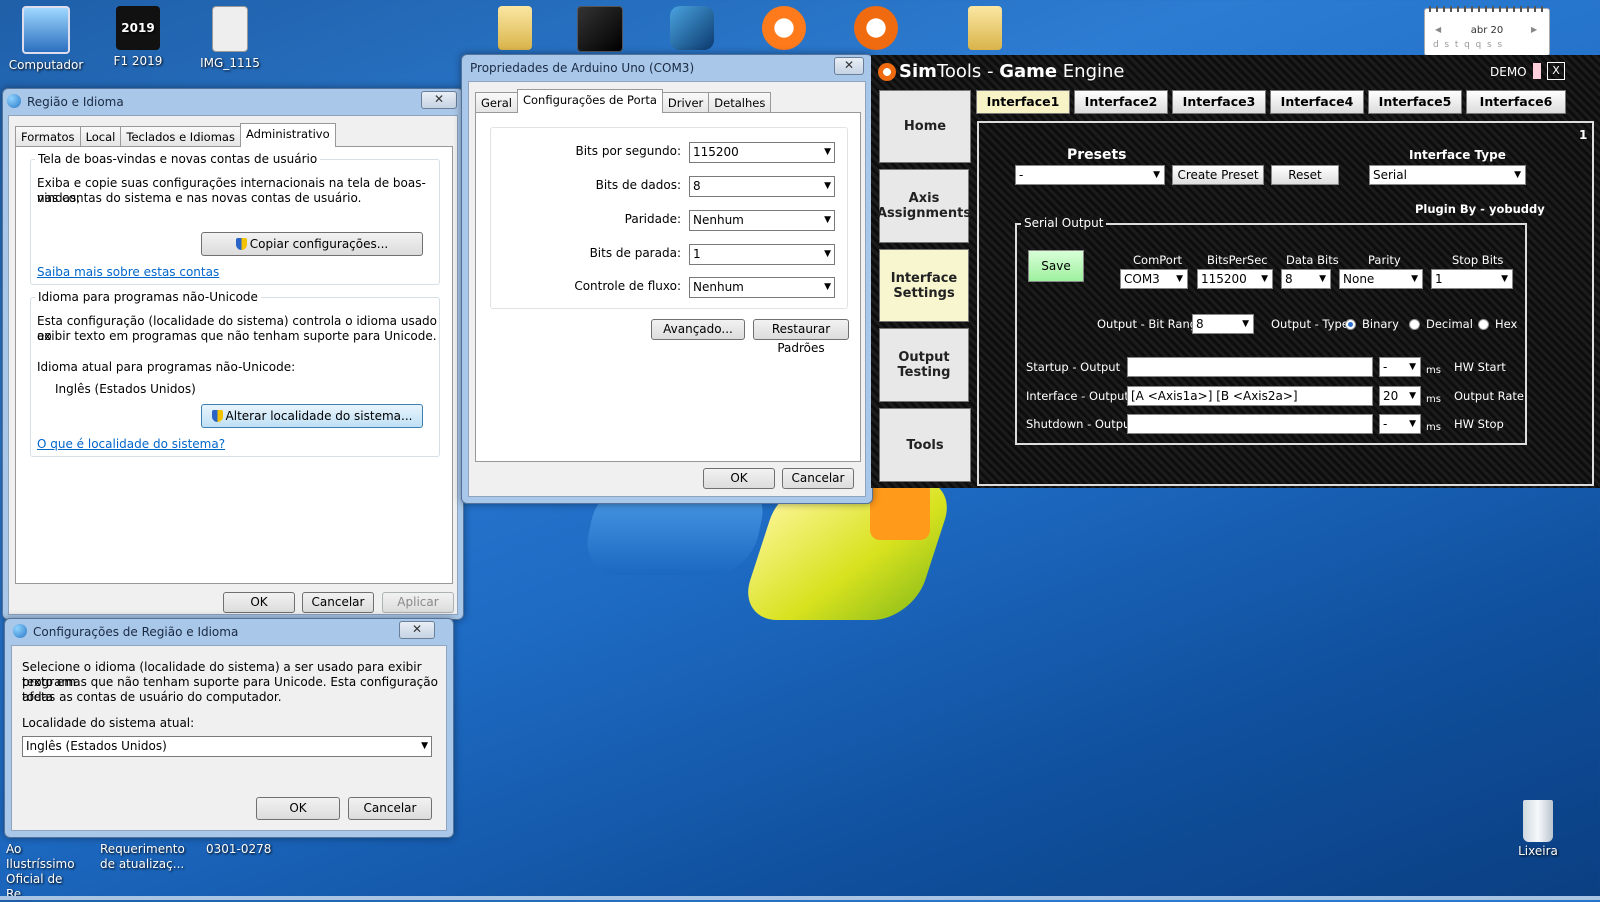 Image resolution: width=1600 pixels, height=902 pixels. I want to click on binary-radio, so click(1350, 324).